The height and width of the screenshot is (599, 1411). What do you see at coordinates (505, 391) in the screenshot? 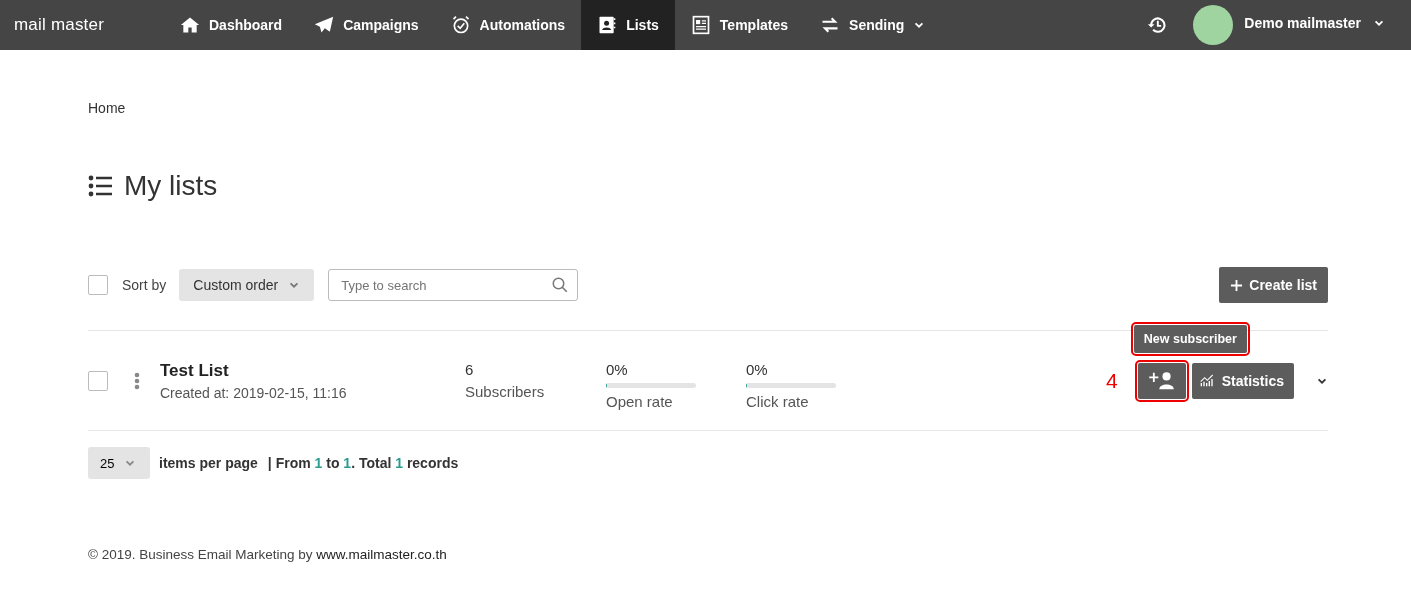
I see `subscribers-label: Subscribers` at bounding box center [505, 391].